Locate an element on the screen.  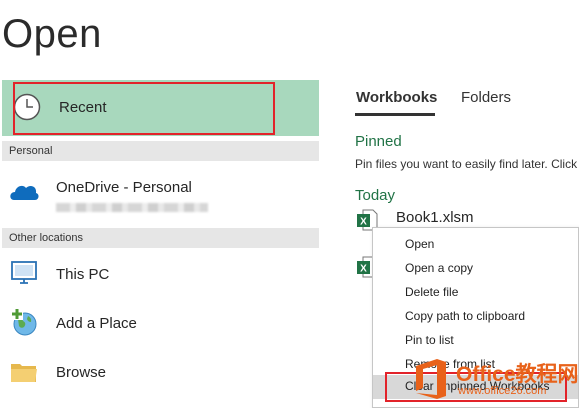
annotation-box-recent is located at coordinates (144, 108).